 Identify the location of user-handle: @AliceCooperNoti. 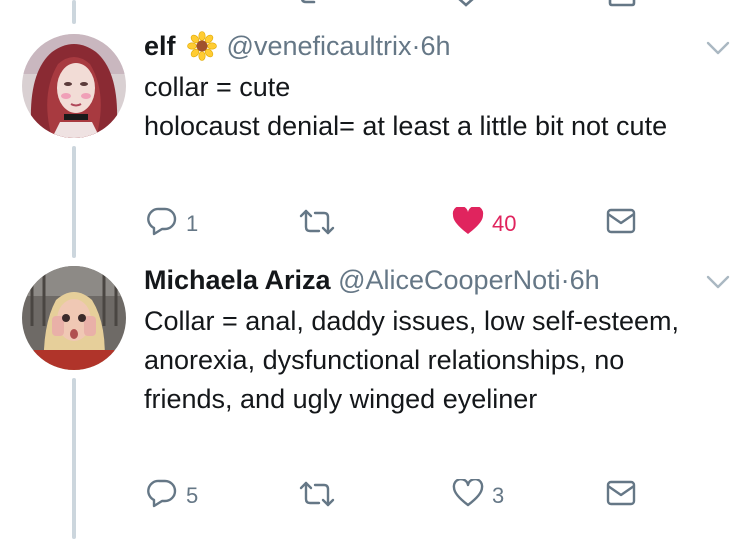
(449, 280).